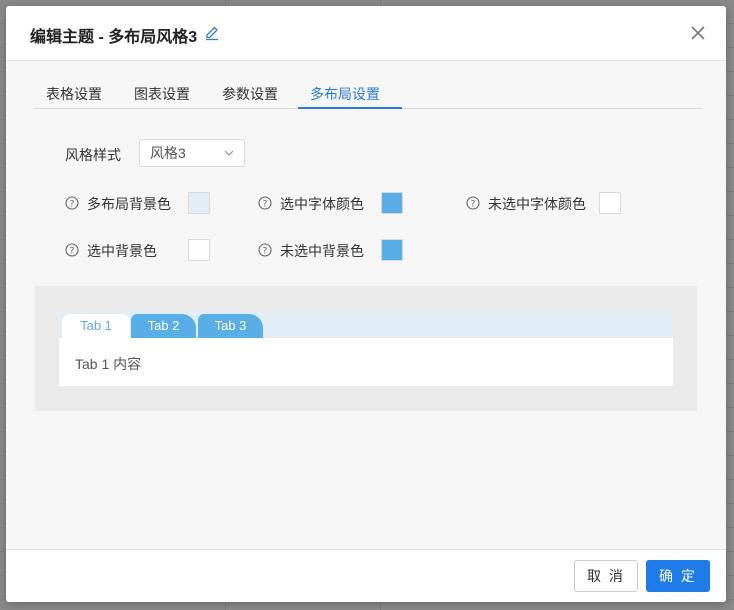 The image size is (734, 610). What do you see at coordinates (93, 155) in the screenshot?
I see `style-label: 风格样式` at bounding box center [93, 155].